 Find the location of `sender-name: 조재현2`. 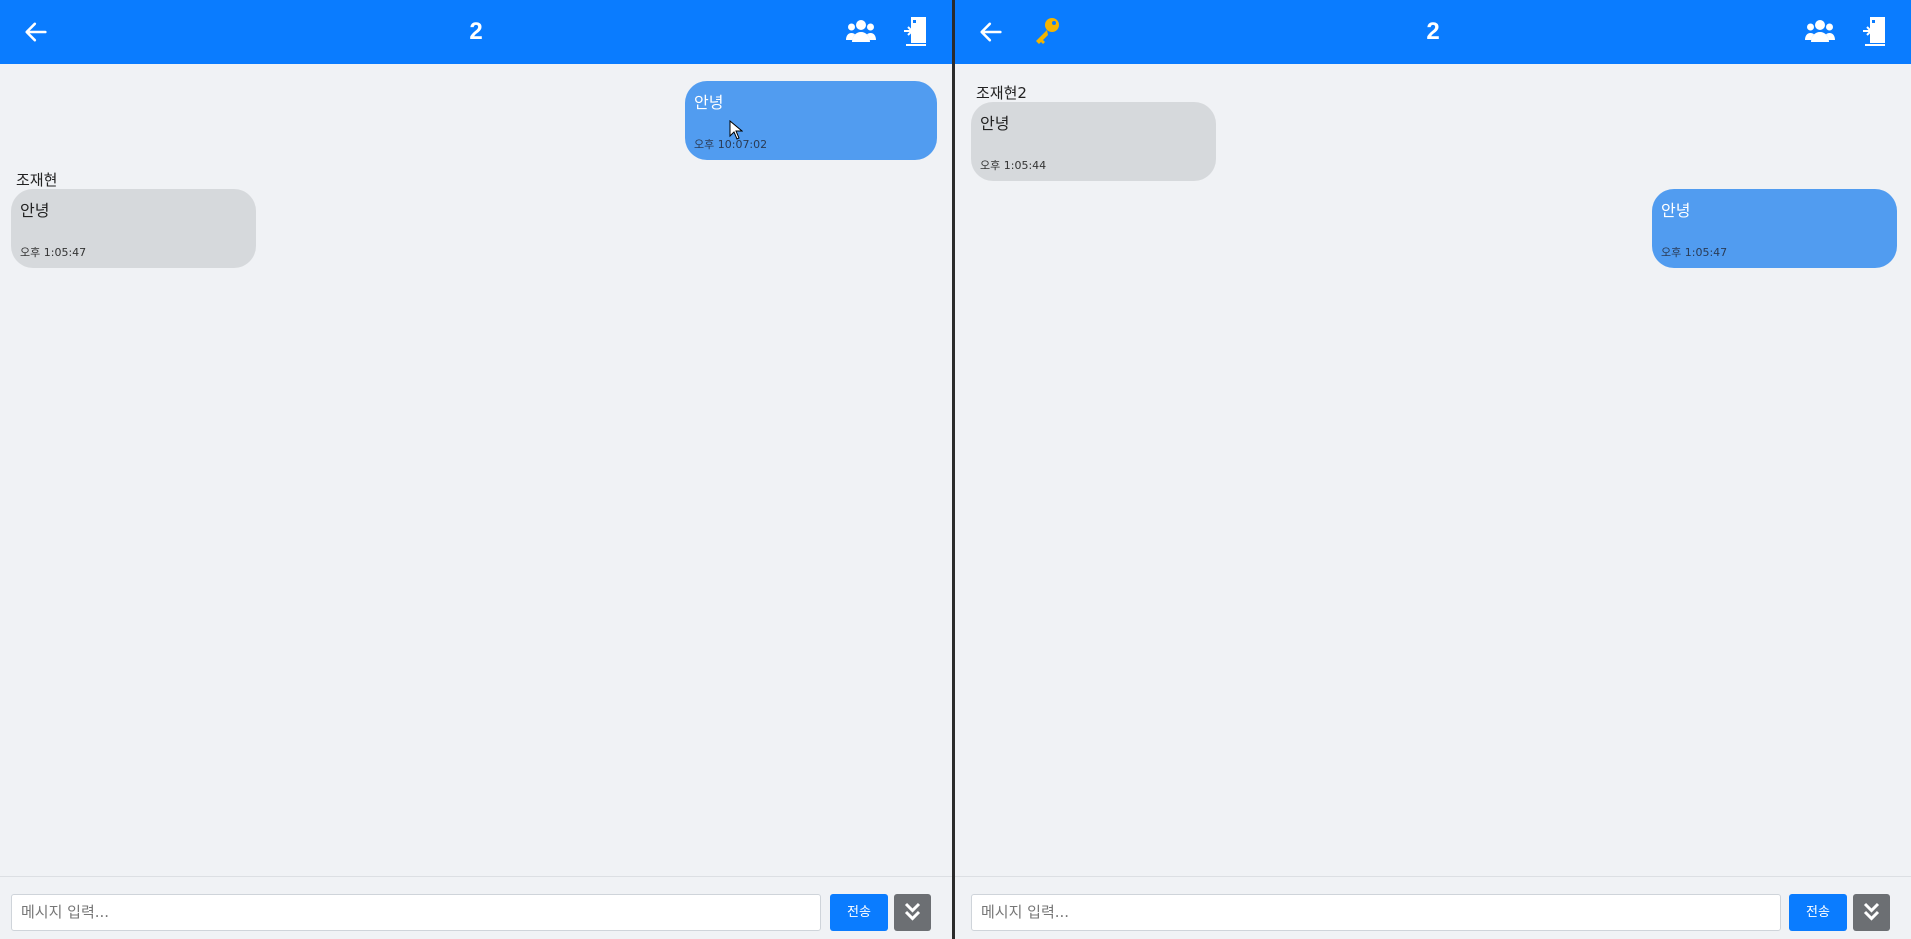

sender-name: 조재현2 is located at coordinates (1001, 93).